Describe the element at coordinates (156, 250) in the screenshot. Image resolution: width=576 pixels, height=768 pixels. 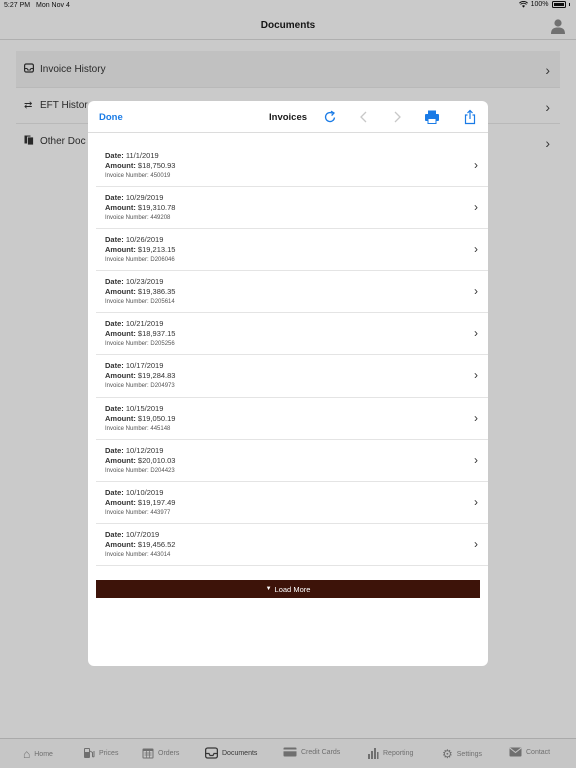
I see `amount-value: $19,213.15` at that location.